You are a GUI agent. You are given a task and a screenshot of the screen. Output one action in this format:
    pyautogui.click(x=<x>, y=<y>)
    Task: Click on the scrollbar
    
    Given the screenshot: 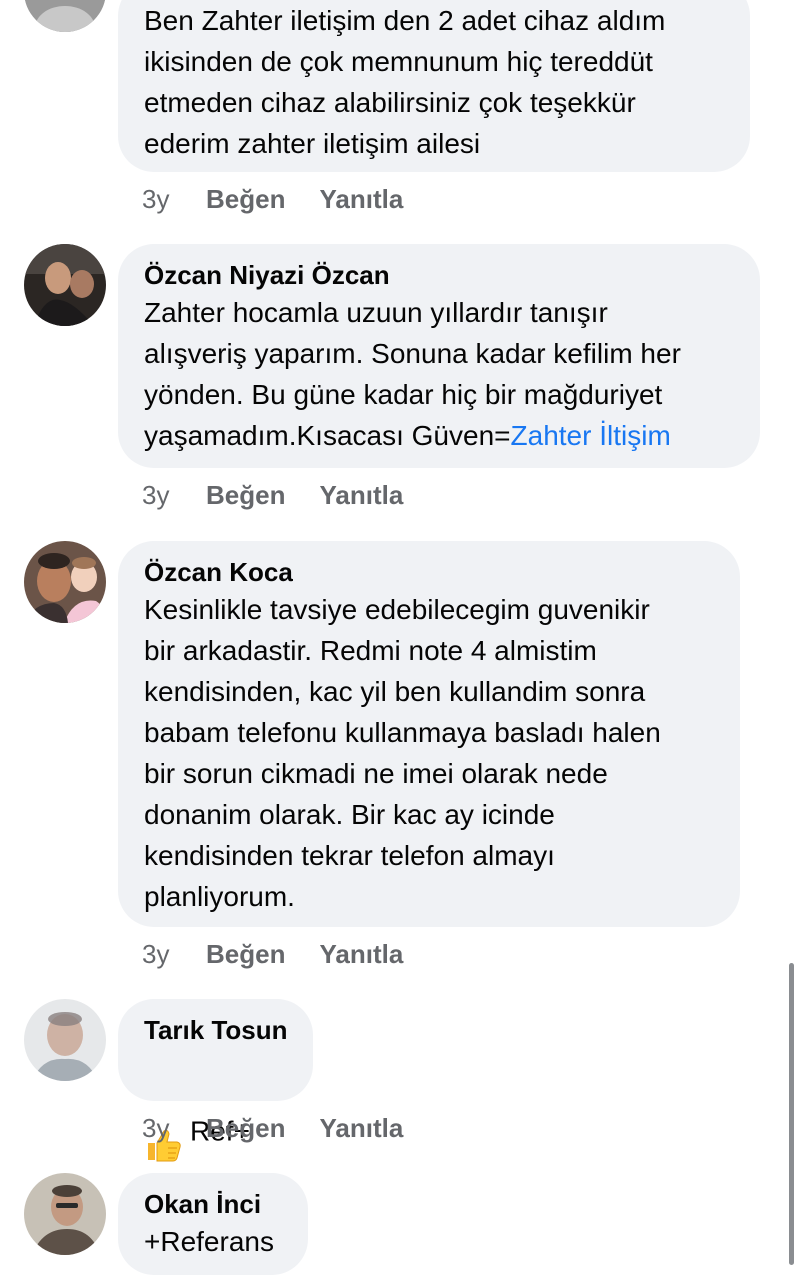 What is the action you would take?
    pyautogui.click(x=791, y=1114)
    